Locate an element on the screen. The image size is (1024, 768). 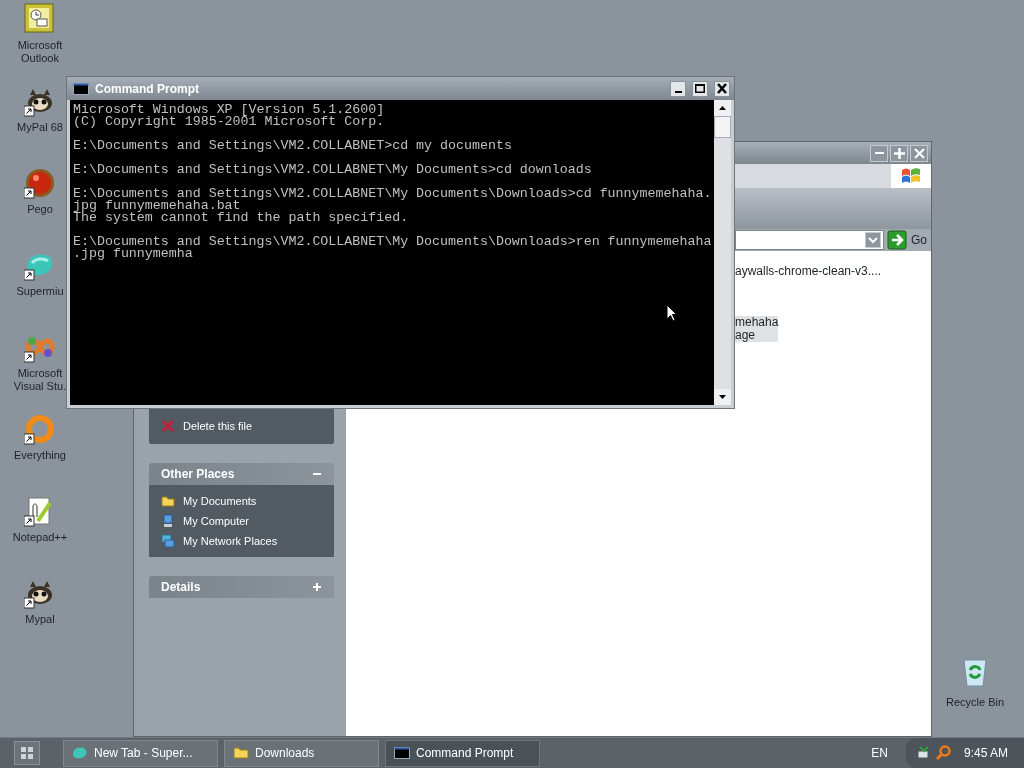
console-text: E:\Documents and Settings\VM2.COLLABNET>cd my documents is located at coordinates (293, 146).